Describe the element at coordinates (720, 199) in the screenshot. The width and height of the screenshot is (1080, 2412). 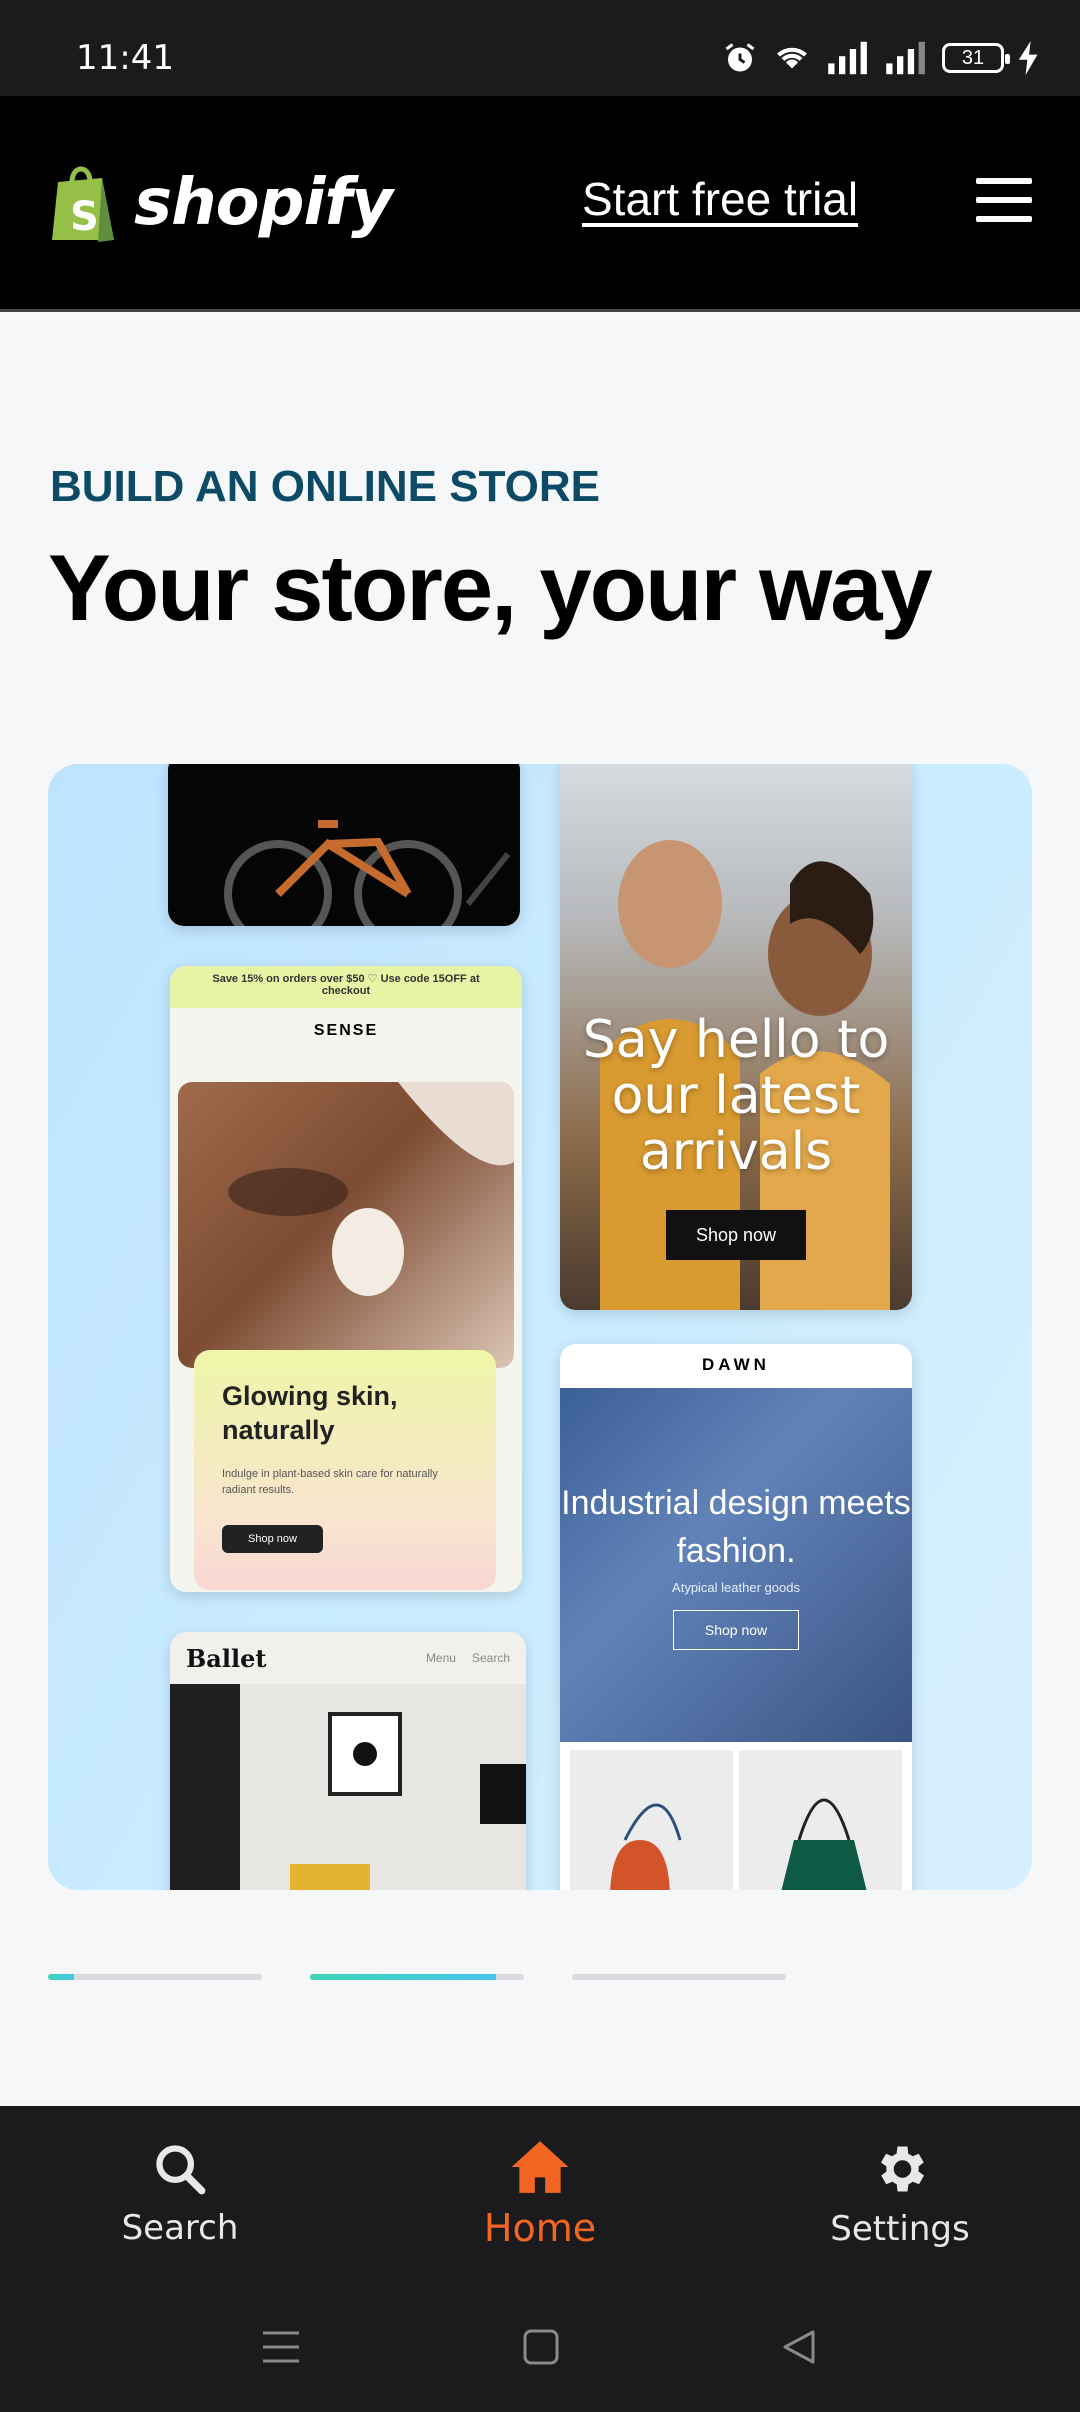
I see `start-free-trial-link: Start free trial` at that location.